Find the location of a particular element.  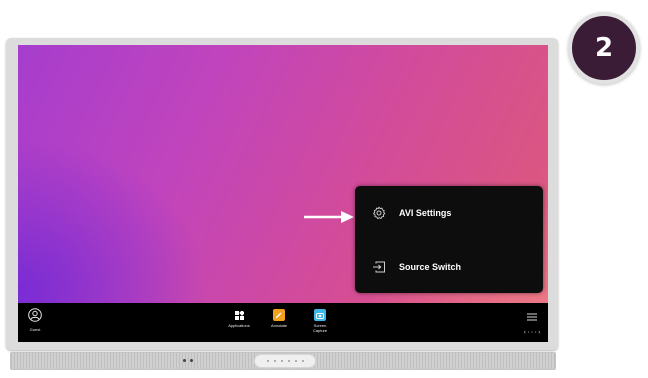

guest-user-button: Guest is located at coordinates (35, 320).